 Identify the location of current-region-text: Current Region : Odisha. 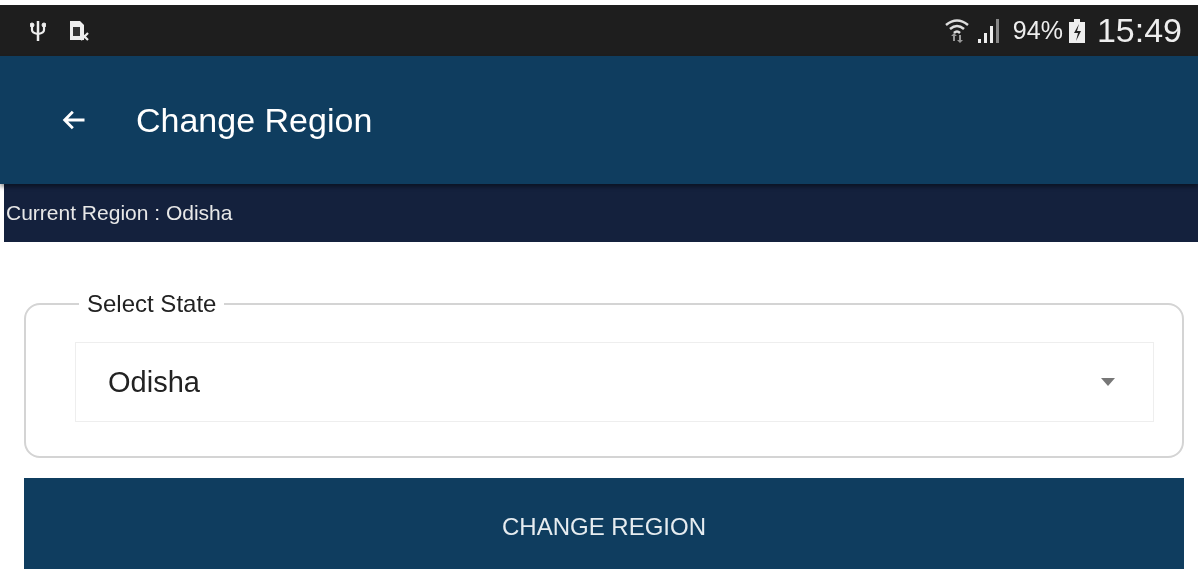
(119, 213).